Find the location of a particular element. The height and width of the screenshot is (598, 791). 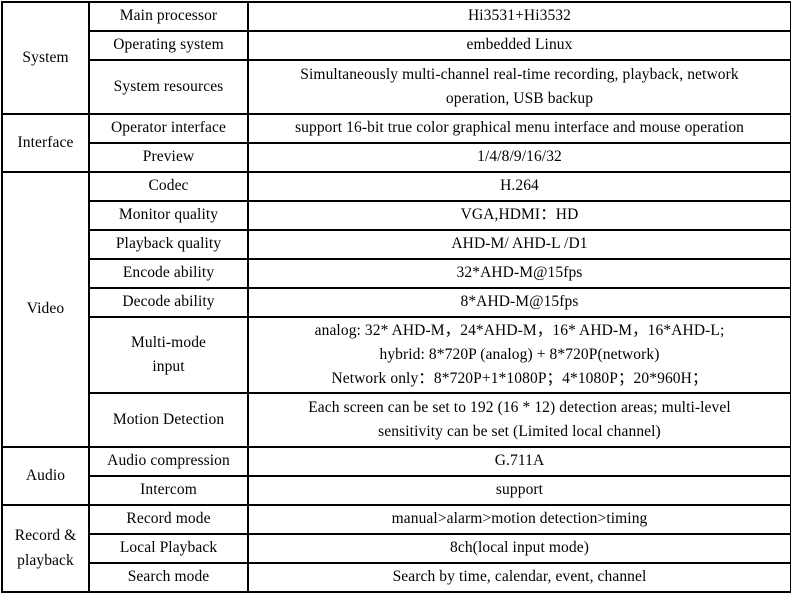

spec-value-text: H.264 is located at coordinates (519, 186).